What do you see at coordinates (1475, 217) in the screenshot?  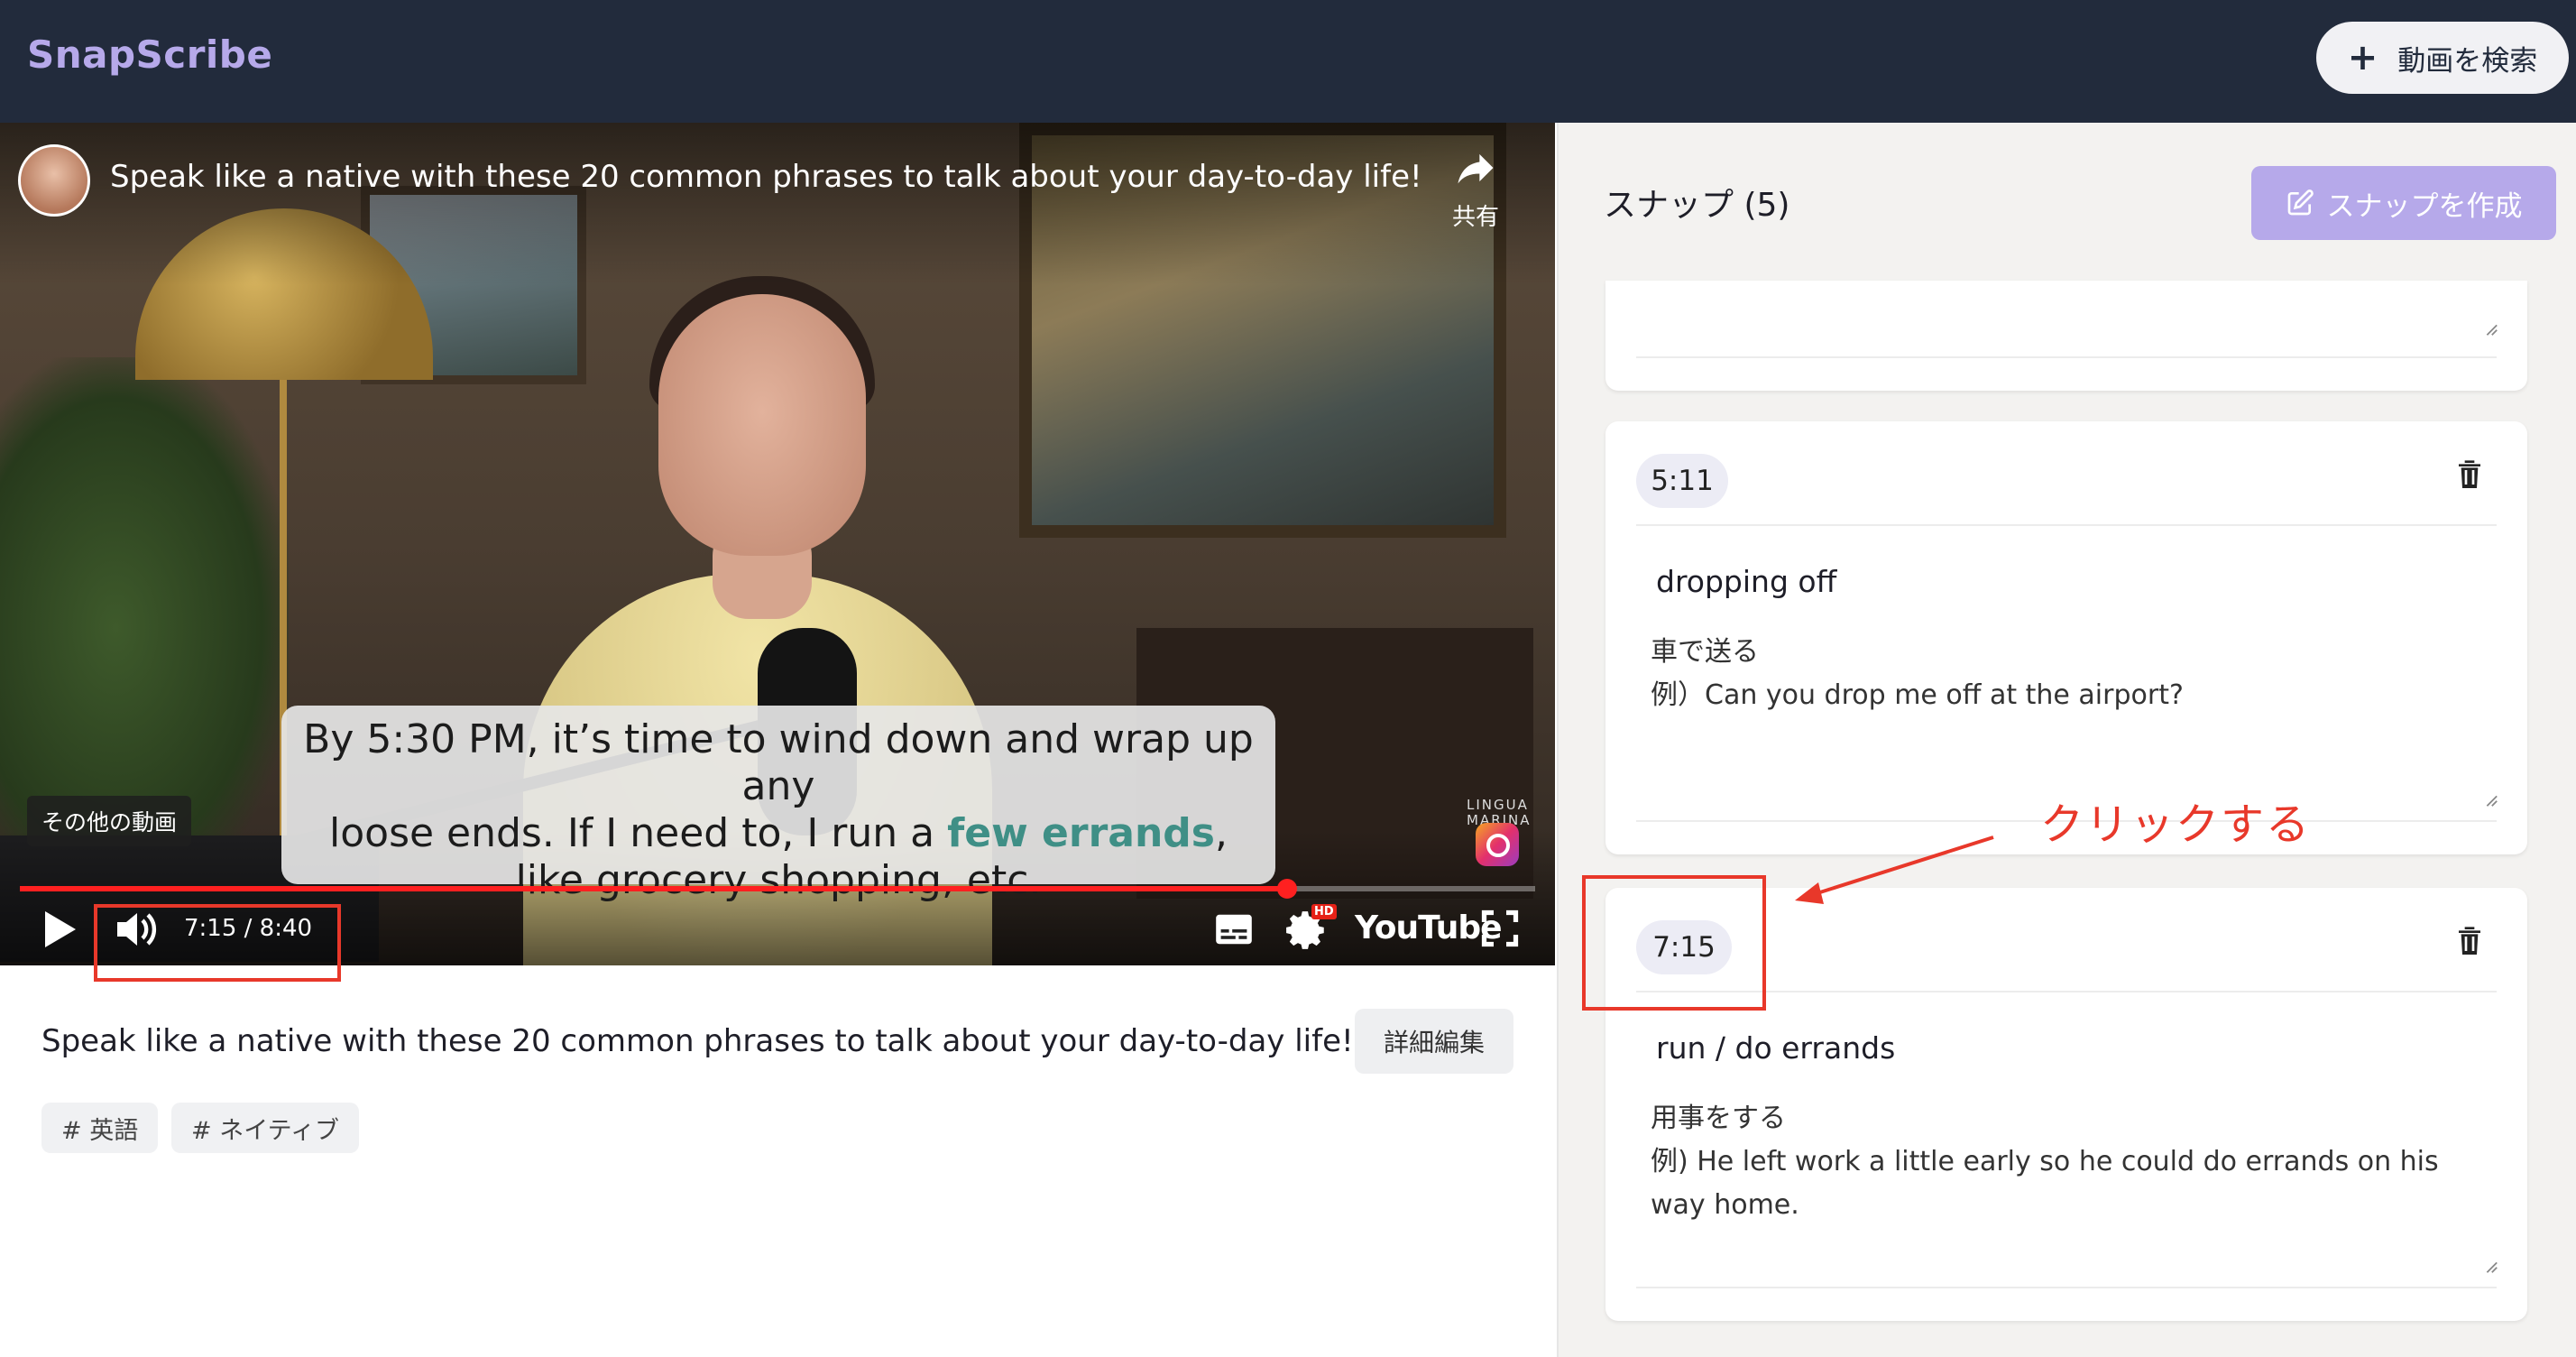 I see `share-label: 共有` at bounding box center [1475, 217].